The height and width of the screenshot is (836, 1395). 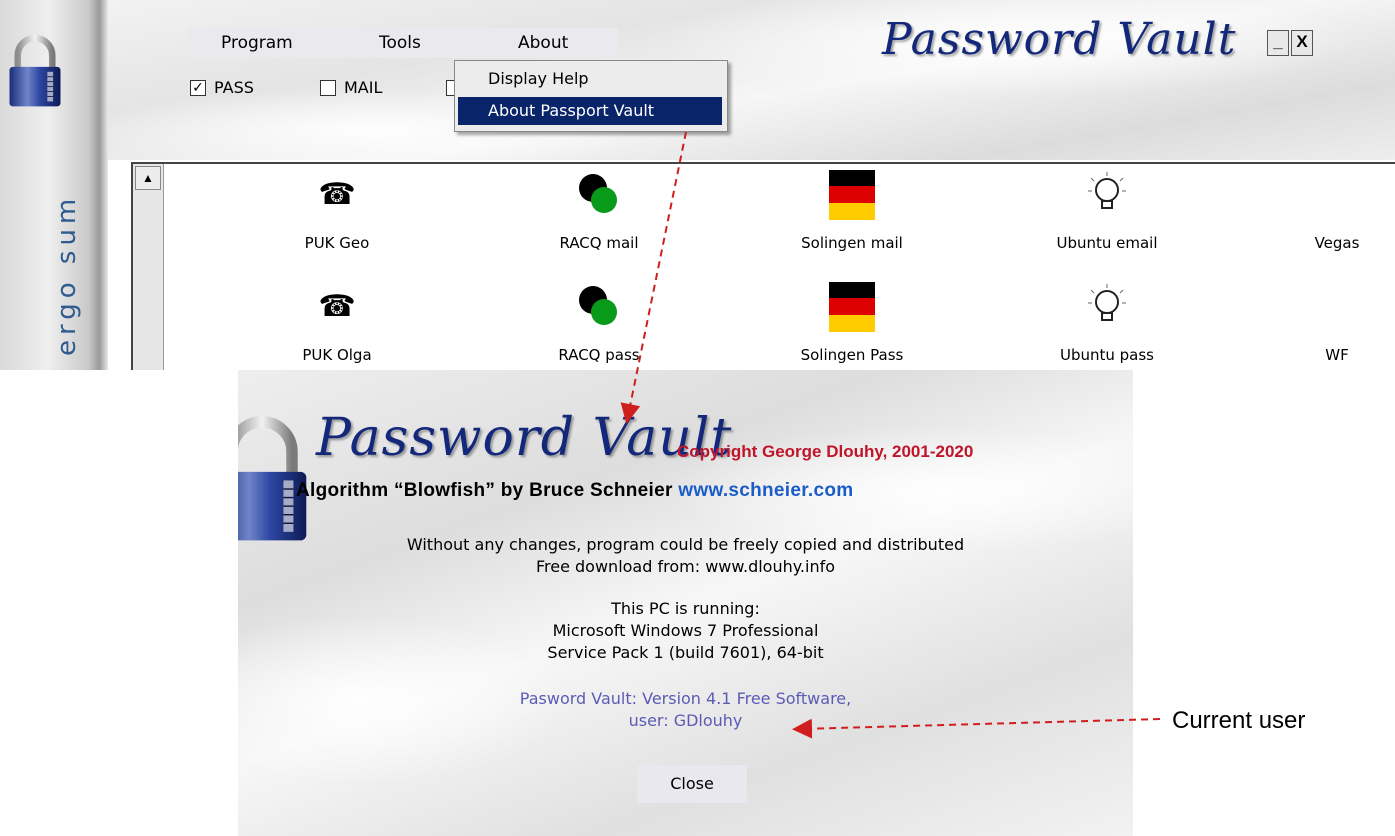 What do you see at coordinates (653, 277) in the screenshot?
I see `arrow-to-about-dialog` at bounding box center [653, 277].